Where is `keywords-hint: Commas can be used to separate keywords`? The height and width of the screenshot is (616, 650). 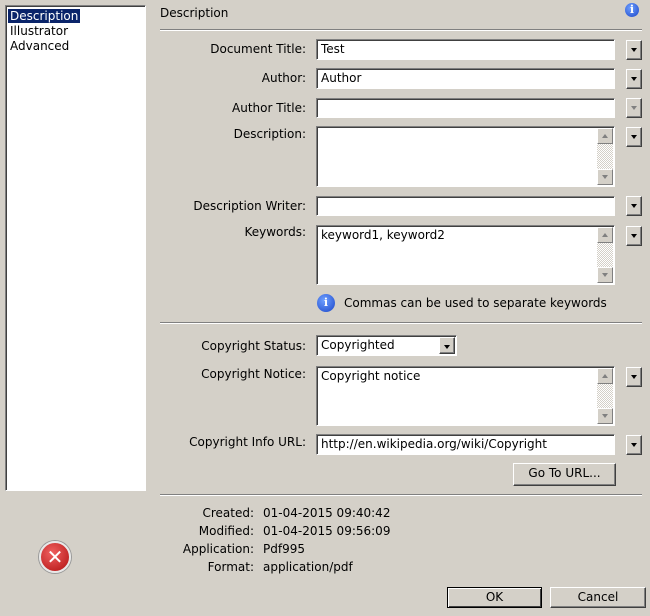 keywords-hint: Commas can be used to separate keywords is located at coordinates (475, 303).